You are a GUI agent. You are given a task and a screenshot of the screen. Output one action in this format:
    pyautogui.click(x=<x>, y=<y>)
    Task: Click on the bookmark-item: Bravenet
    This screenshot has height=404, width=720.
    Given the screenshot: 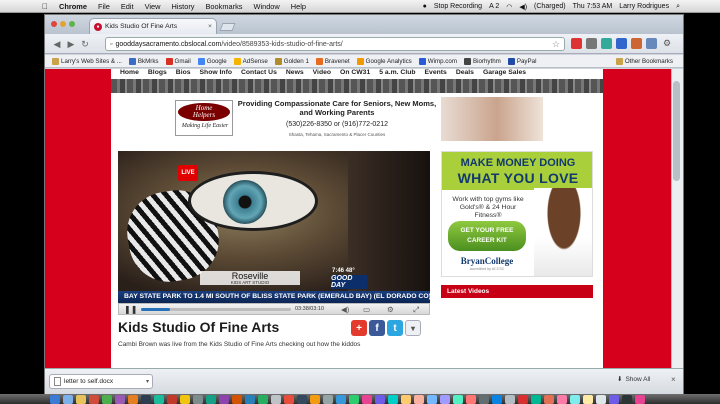 What is the action you would take?
    pyautogui.click(x=332, y=61)
    